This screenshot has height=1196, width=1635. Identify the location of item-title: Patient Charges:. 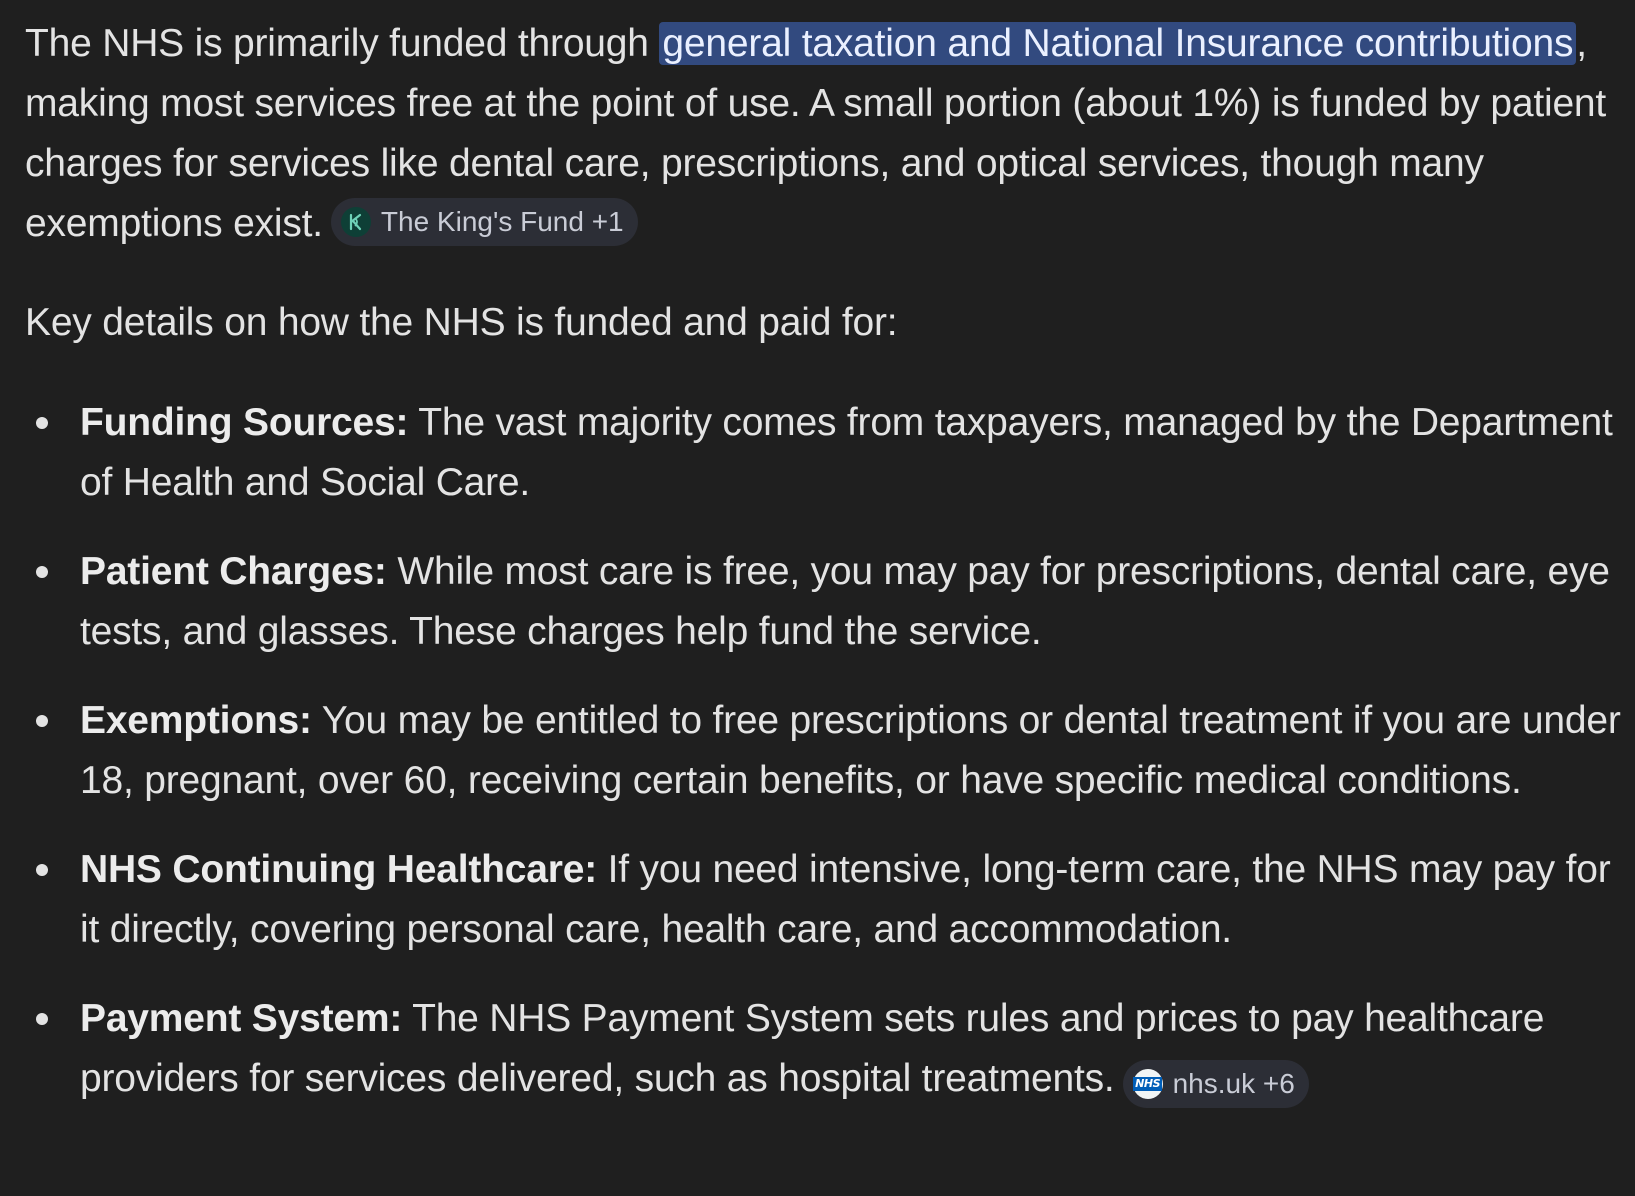
(233, 571).